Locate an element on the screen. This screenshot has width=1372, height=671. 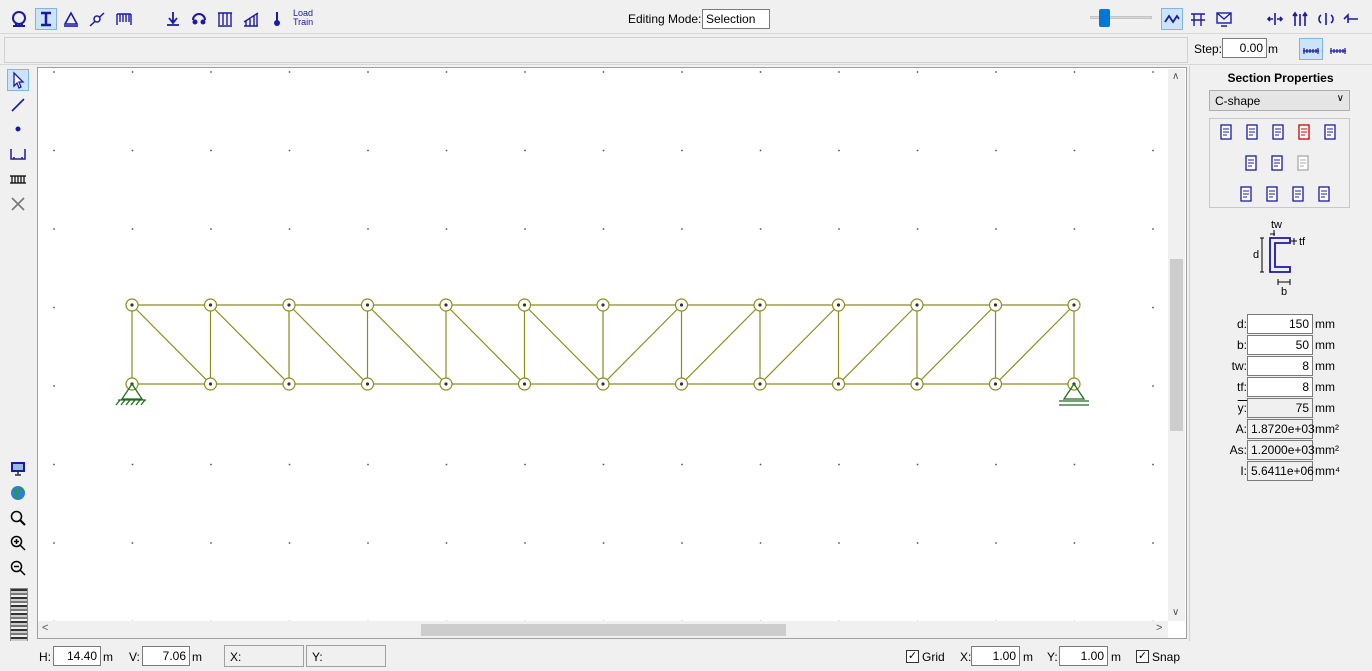
delete-icon is located at coordinates (18, 204).